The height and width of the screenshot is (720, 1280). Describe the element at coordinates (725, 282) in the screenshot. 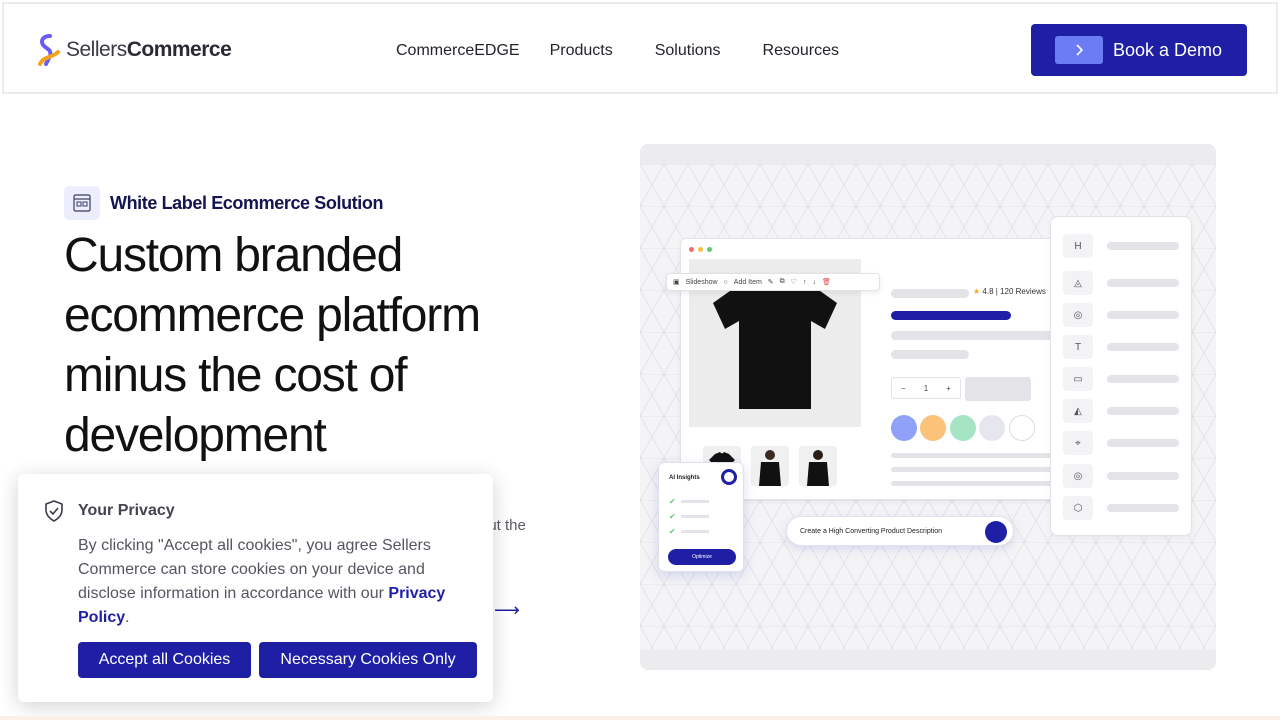

I see `circle-icon: ○` at that location.